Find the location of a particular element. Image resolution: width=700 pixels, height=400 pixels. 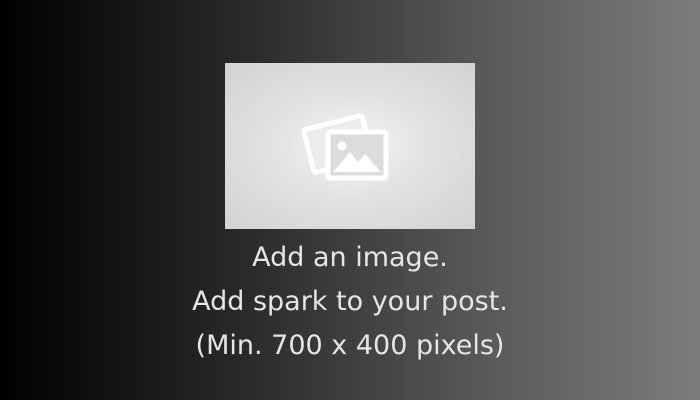

instruction-line-2: Add spark to your post. is located at coordinates (350, 301).